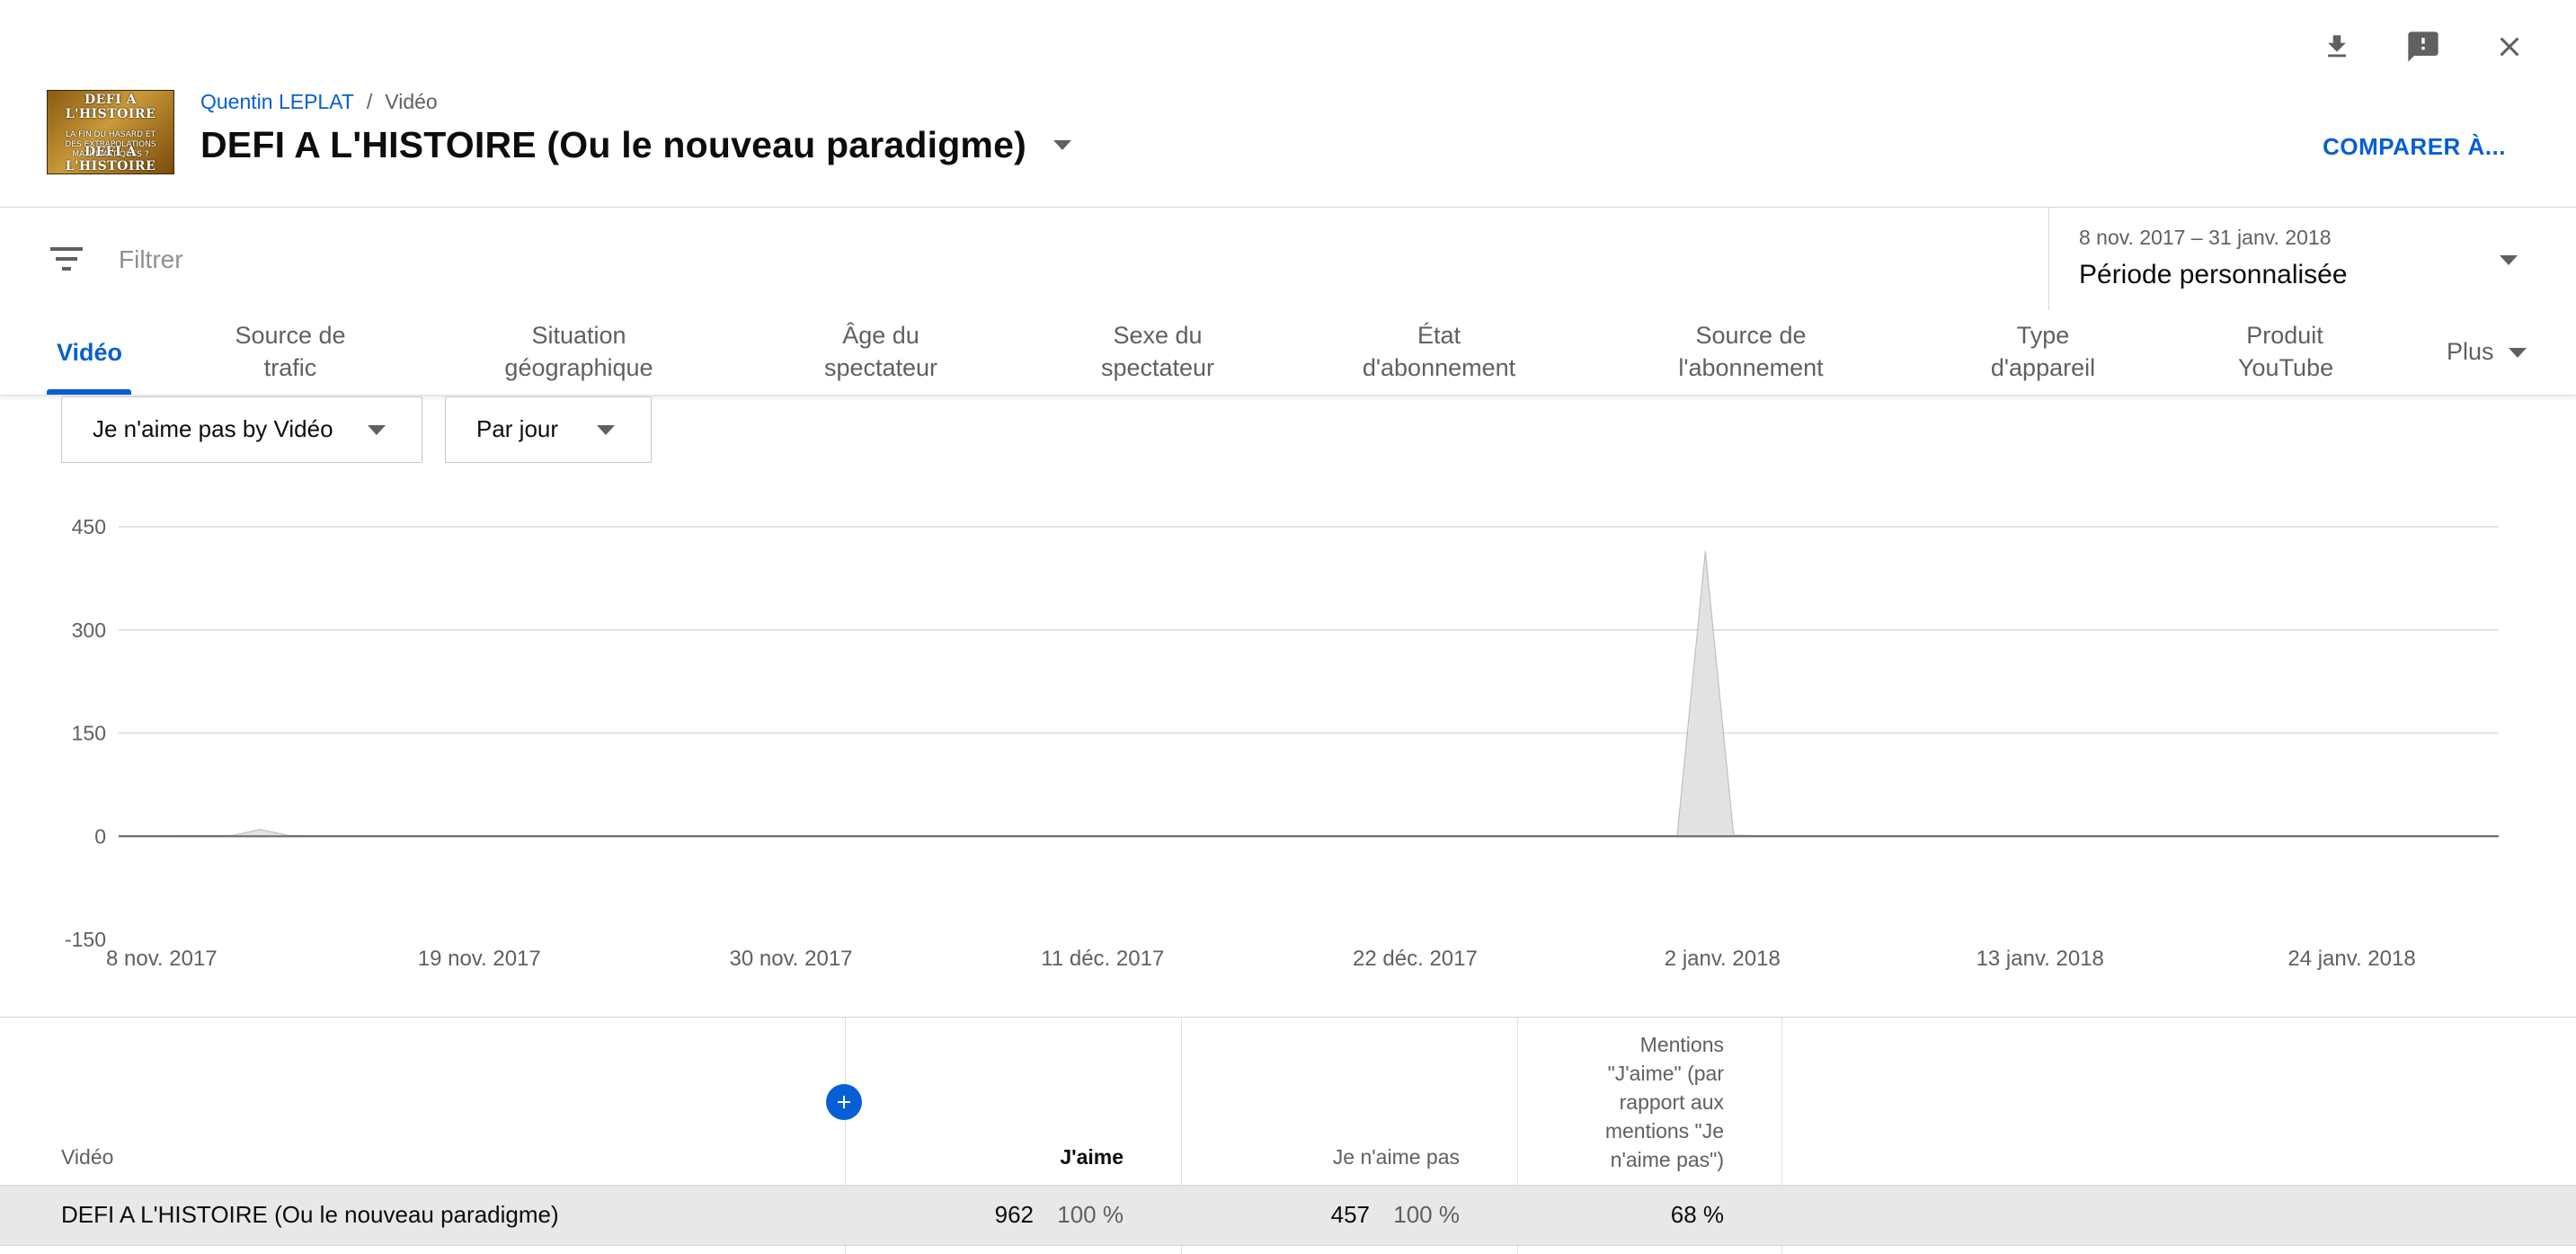 The image size is (2576, 1254). What do you see at coordinates (2286, 367) in the screenshot?
I see `tab-label: YouTube` at bounding box center [2286, 367].